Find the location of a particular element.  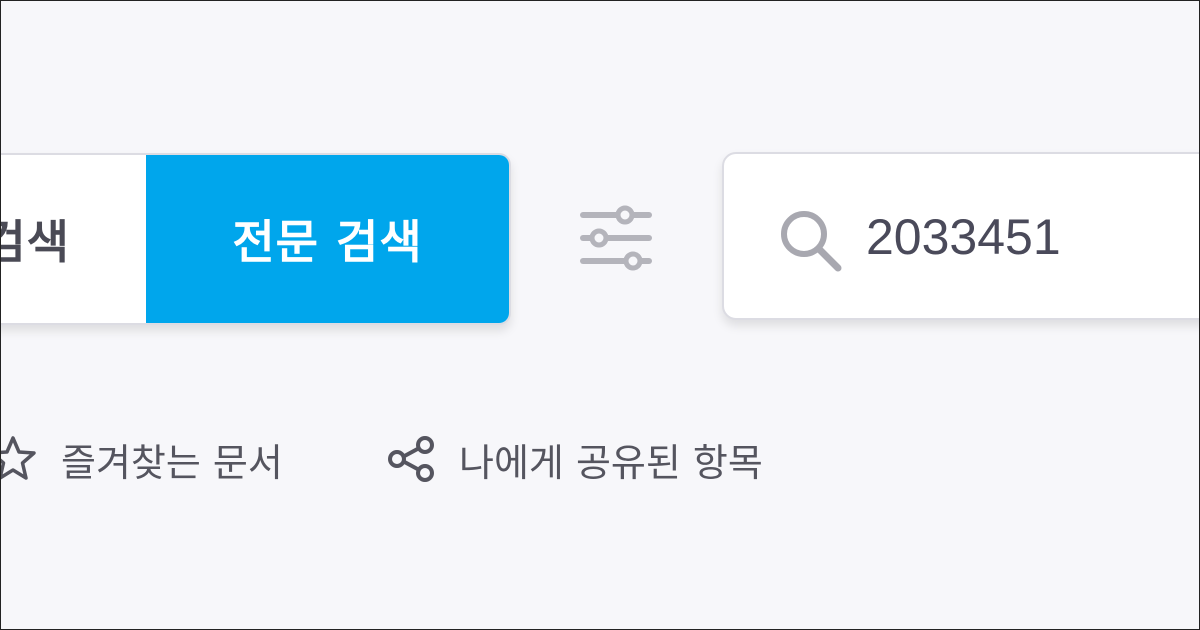

sliders-icon is located at coordinates (616, 238).